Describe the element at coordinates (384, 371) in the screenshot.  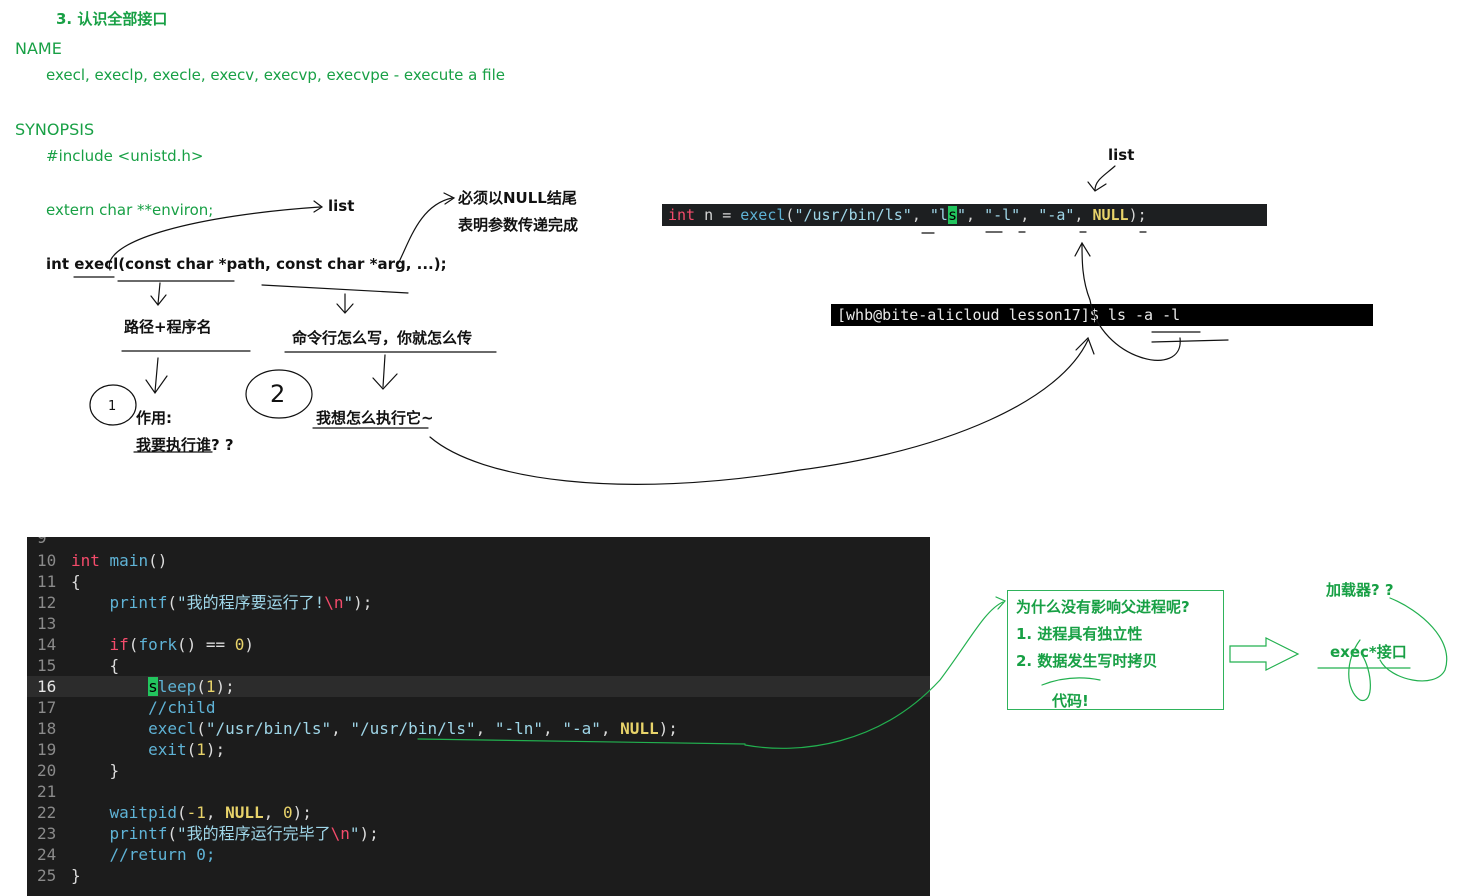
I see `arrow-down-how` at that location.